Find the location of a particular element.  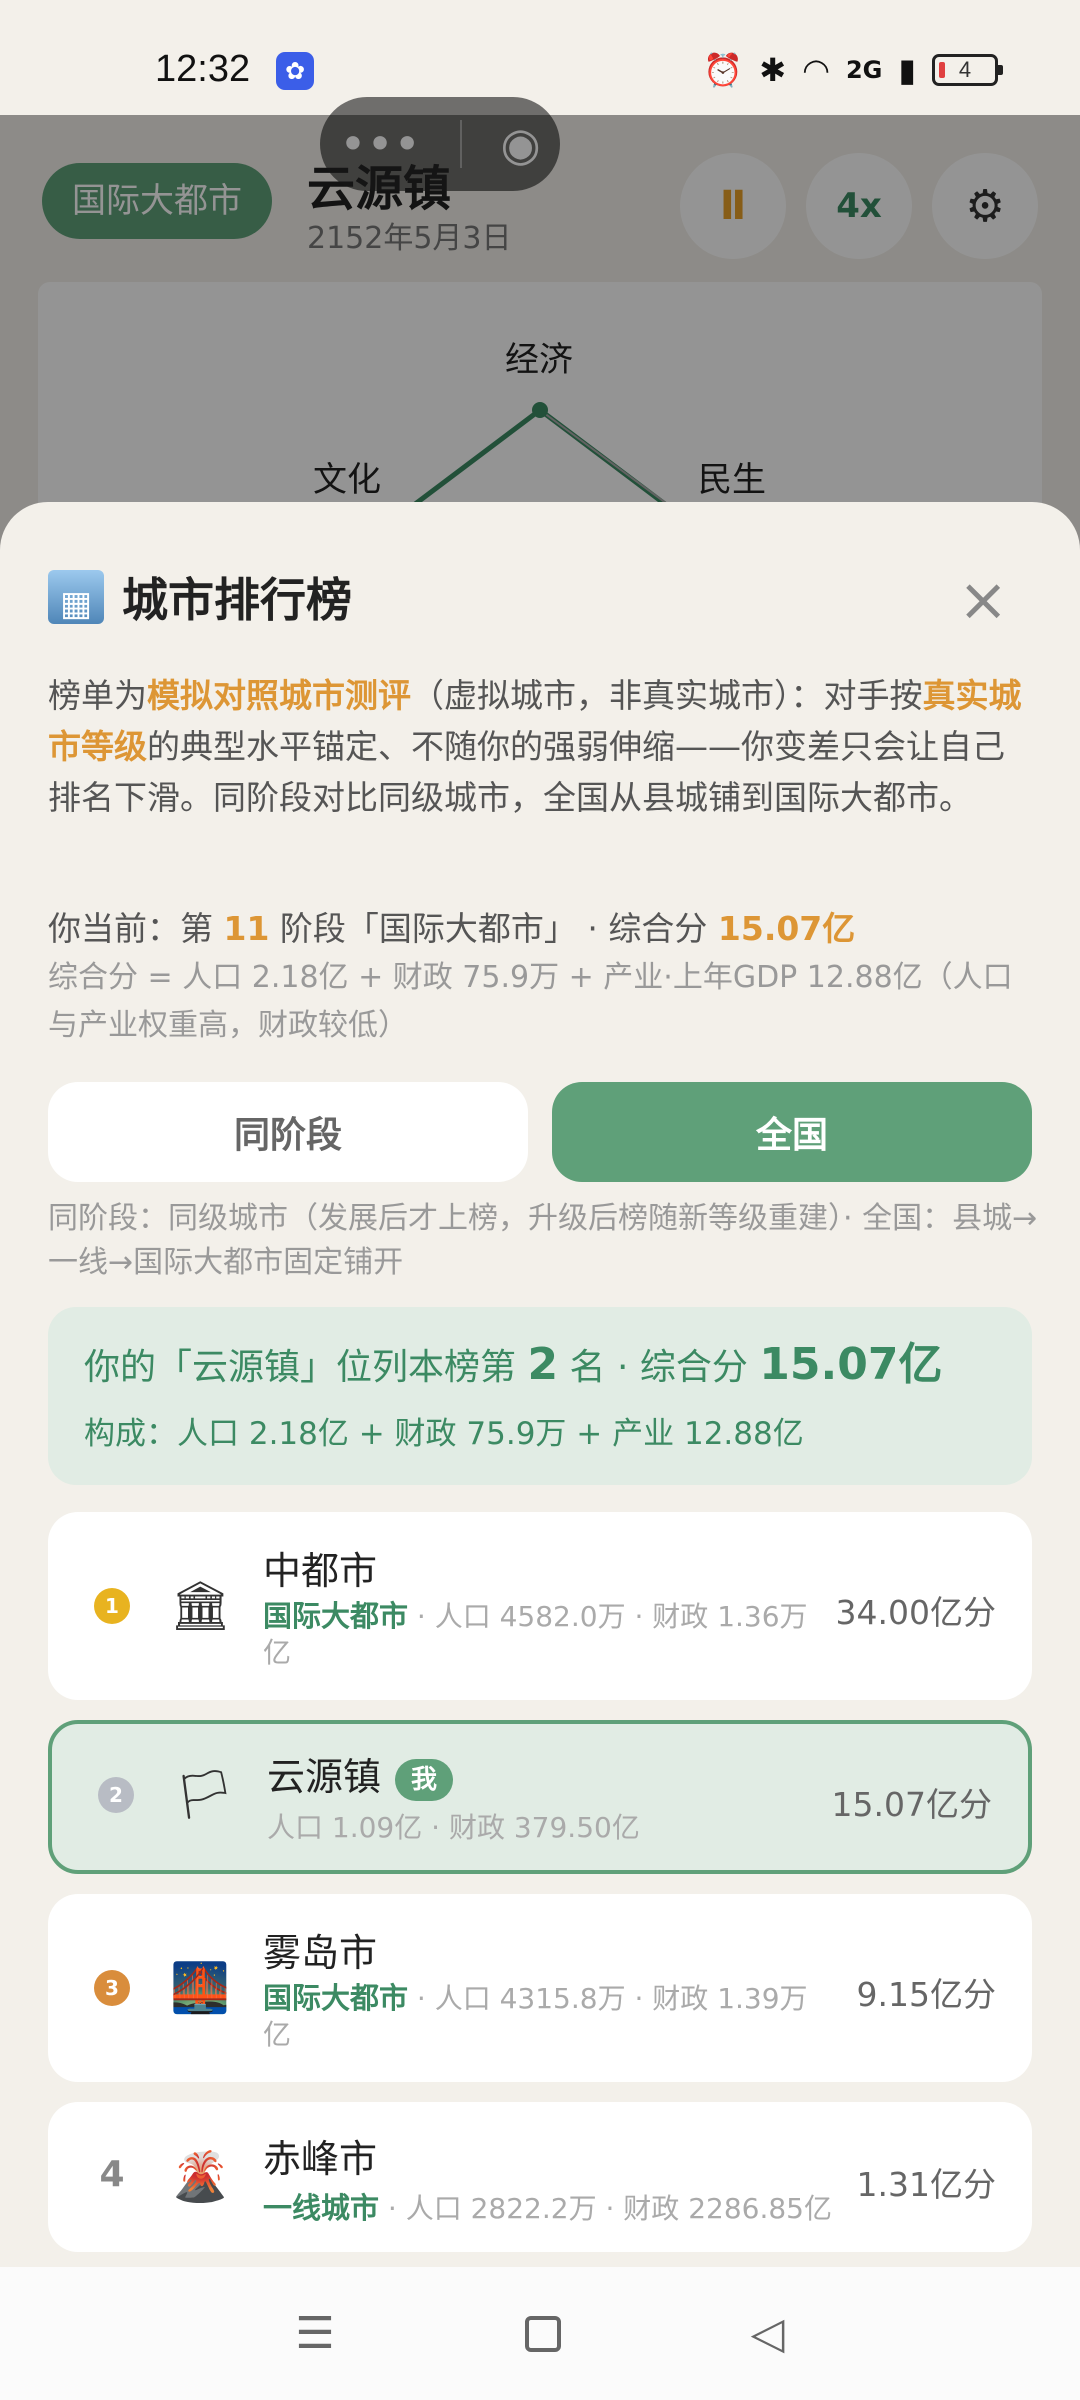

wifi-icon: ◠ is located at coordinates (816, 70).